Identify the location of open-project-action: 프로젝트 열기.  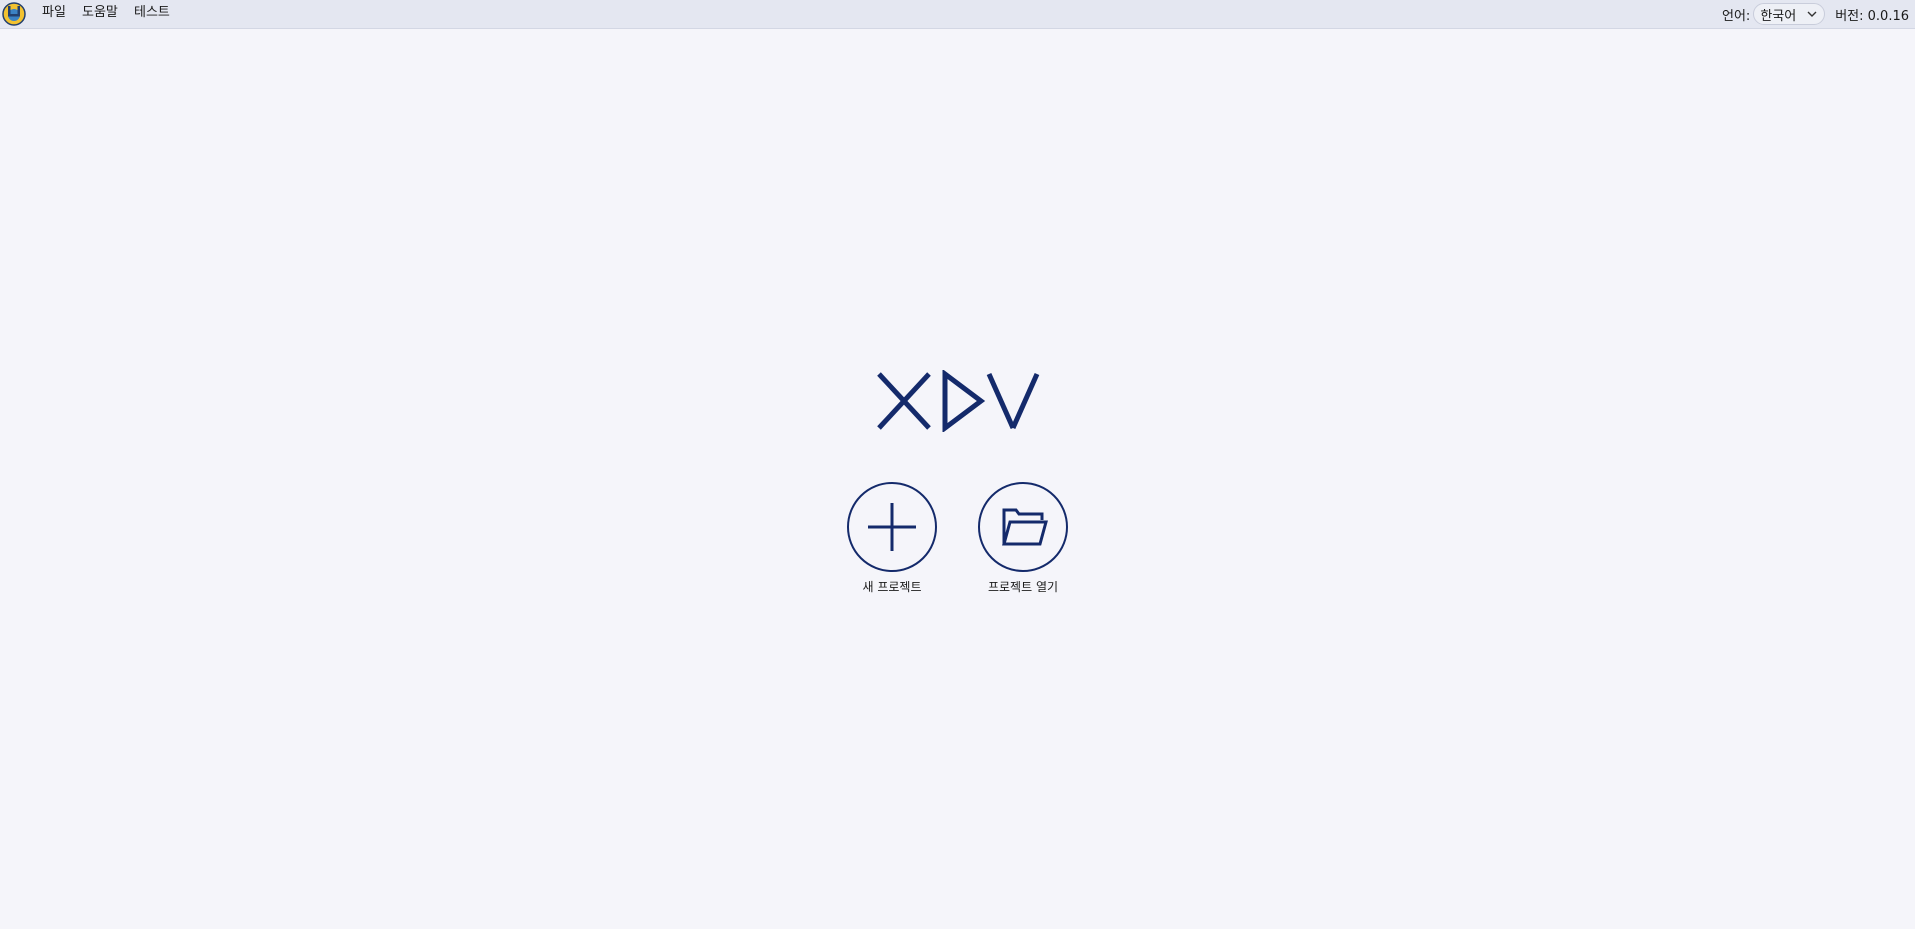
(1023, 538).